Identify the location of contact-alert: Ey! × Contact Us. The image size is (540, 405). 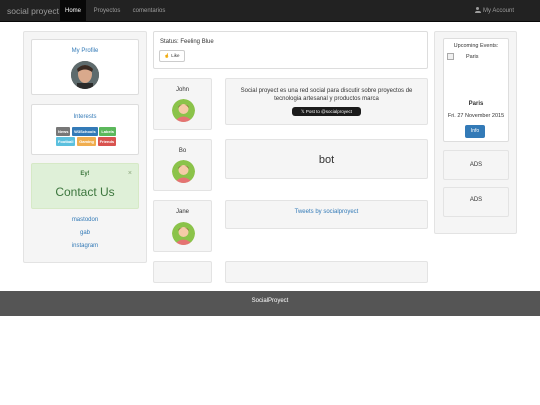
(85, 186).